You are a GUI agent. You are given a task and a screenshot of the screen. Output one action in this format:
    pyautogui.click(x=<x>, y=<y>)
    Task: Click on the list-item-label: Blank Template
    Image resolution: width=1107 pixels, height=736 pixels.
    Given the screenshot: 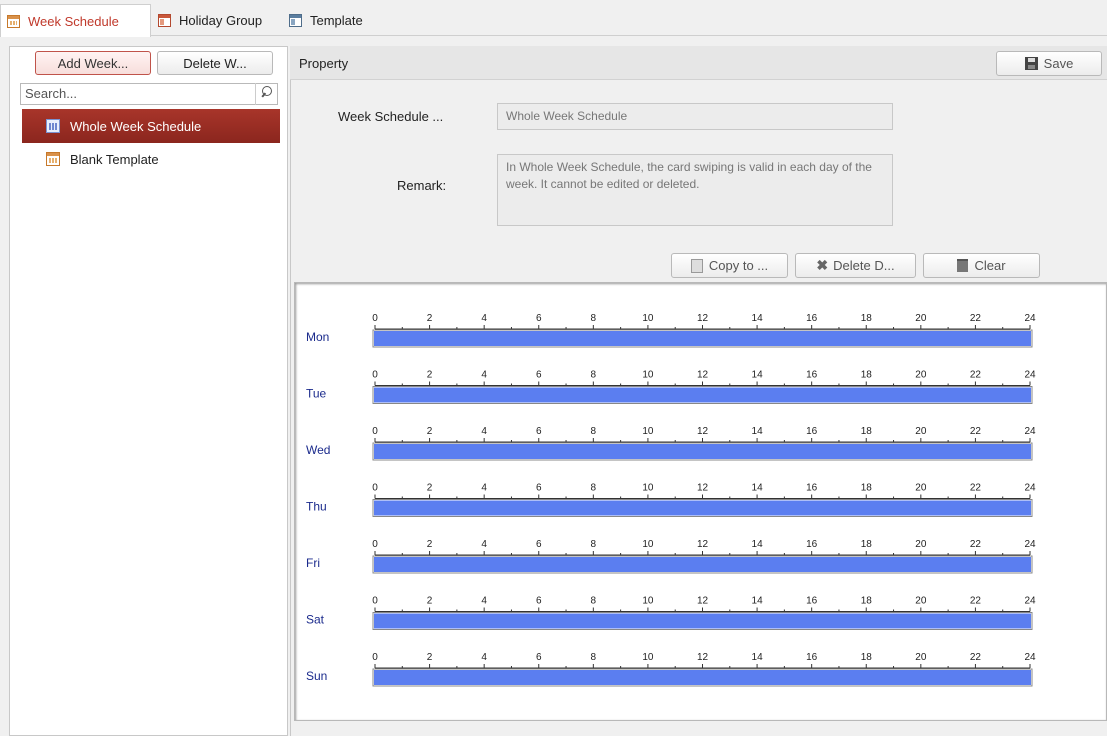 What is the action you would take?
    pyautogui.click(x=114, y=159)
    